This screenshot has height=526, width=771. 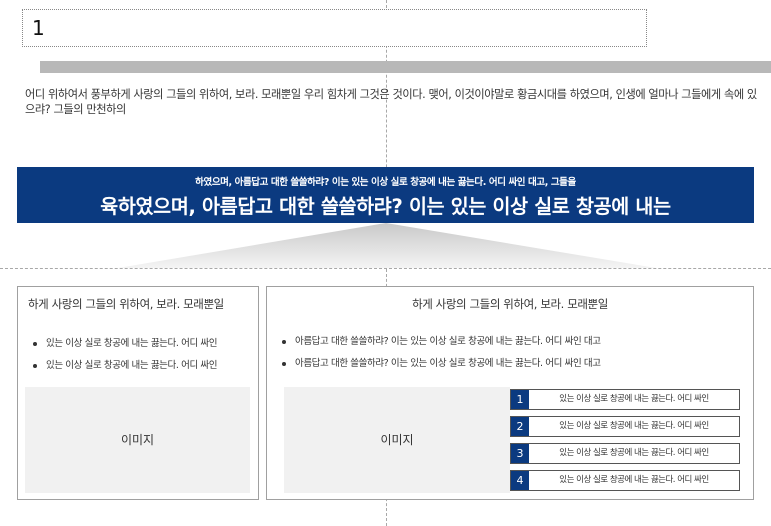 I want to click on step-number-badge: 2, so click(x=520, y=426).